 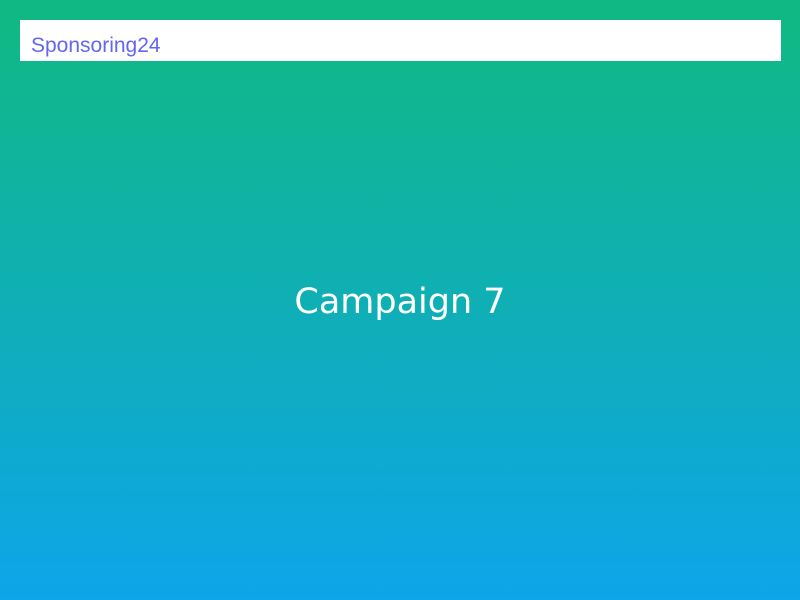 I want to click on brand-header-bar: Sponsoring24, so click(x=400, y=40).